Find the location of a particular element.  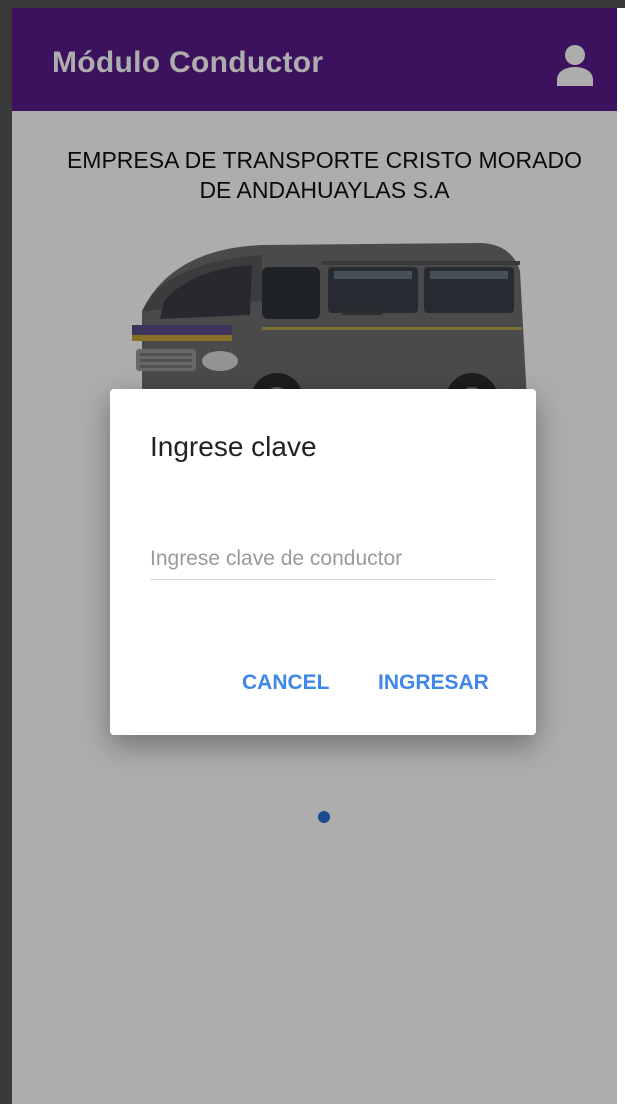

cancel-button: CANCEL is located at coordinates (286, 683).